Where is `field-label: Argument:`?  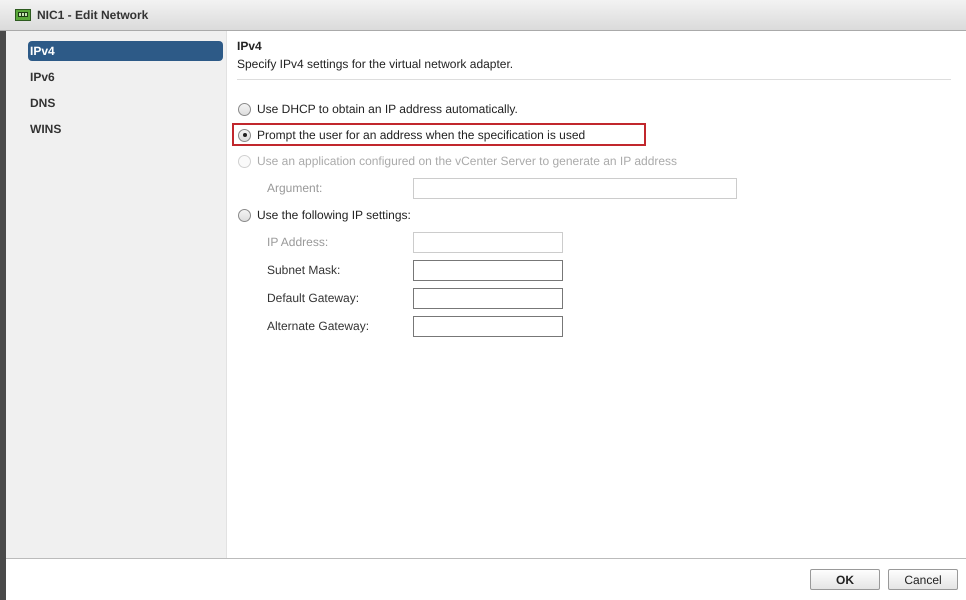
field-label: Argument: is located at coordinates (295, 188).